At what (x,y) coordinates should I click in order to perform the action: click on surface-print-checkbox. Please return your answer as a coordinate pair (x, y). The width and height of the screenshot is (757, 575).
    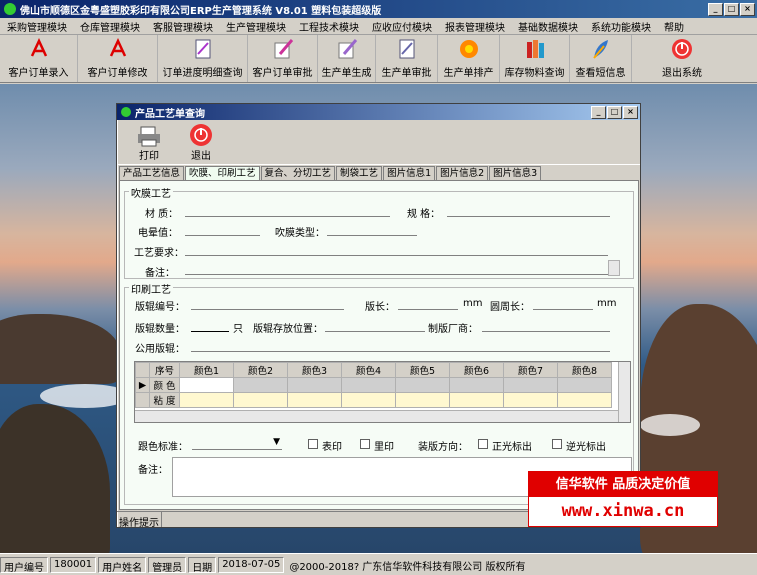
    Looking at the image, I should click on (313, 444).